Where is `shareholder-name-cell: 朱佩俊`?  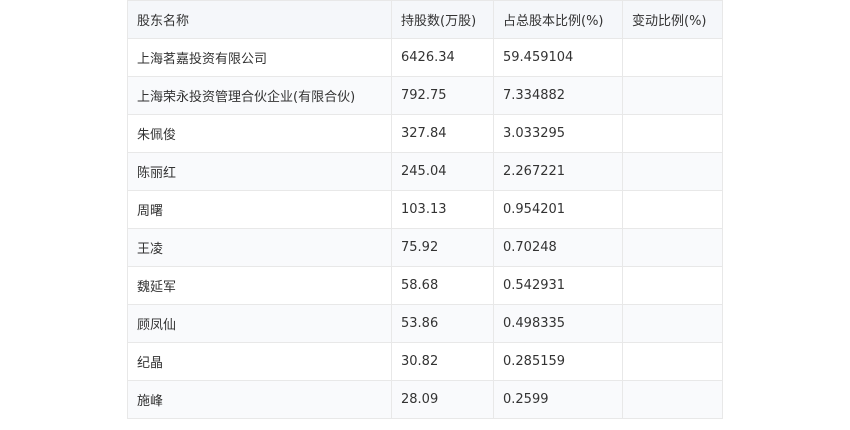 shareholder-name-cell: 朱佩俊 is located at coordinates (259, 133).